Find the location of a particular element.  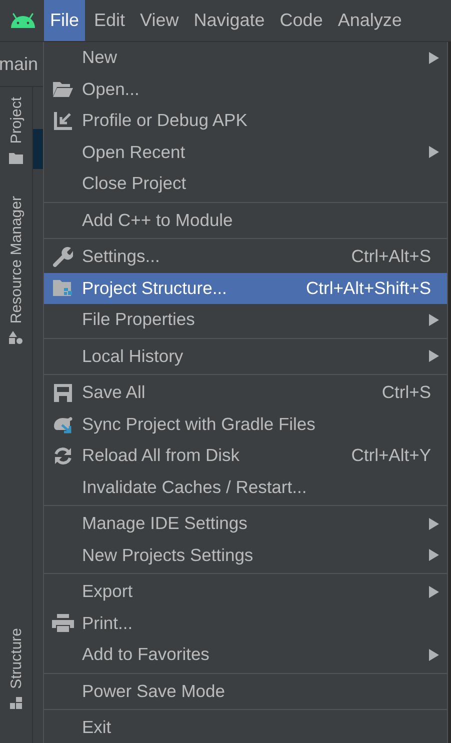

menu-item: New is located at coordinates (245, 58).